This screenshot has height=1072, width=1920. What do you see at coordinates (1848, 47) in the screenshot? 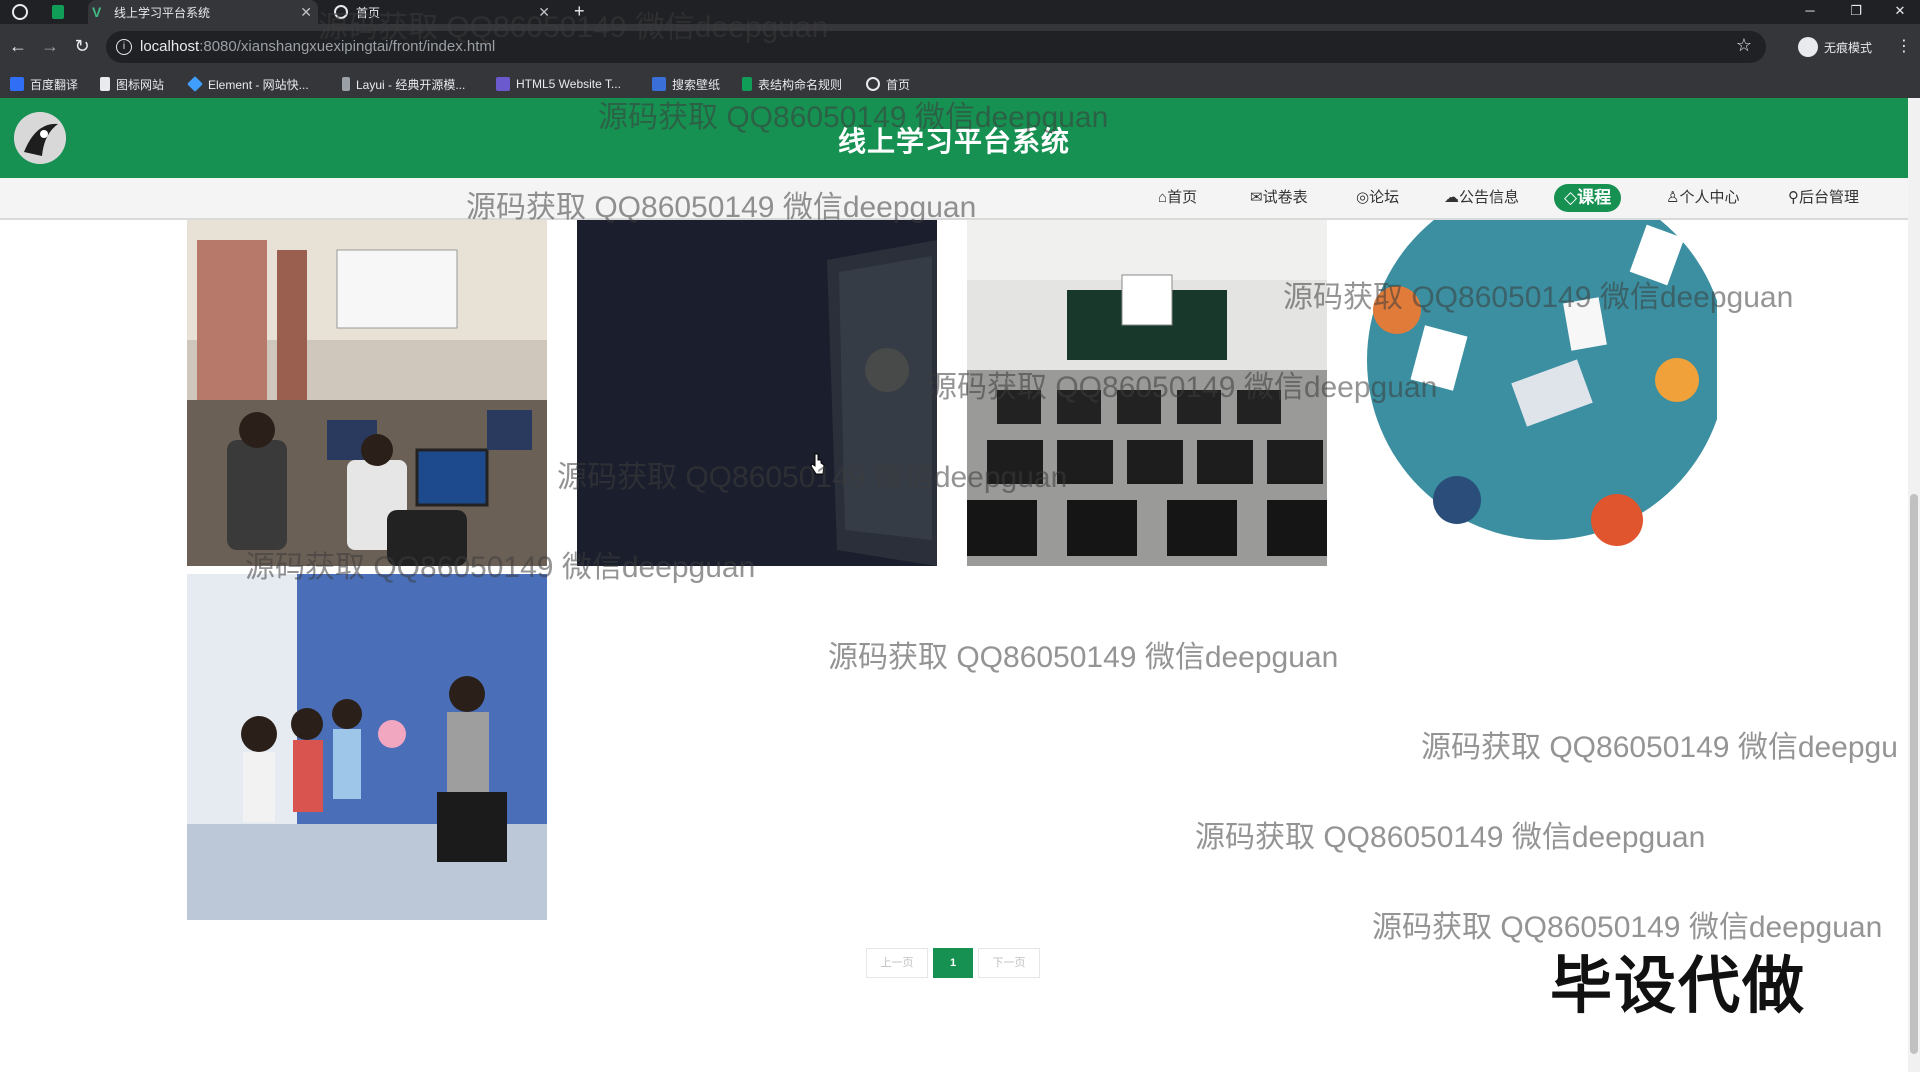
I see `profile-label: 无痕模式` at bounding box center [1848, 47].